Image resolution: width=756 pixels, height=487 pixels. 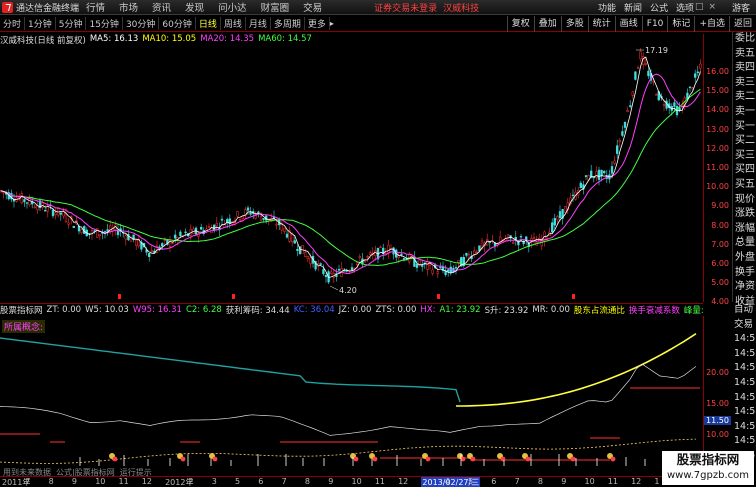 What do you see at coordinates (717, 110) in the screenshot?
I see `price-tick: 14.00` at bounding box center [717, 110].